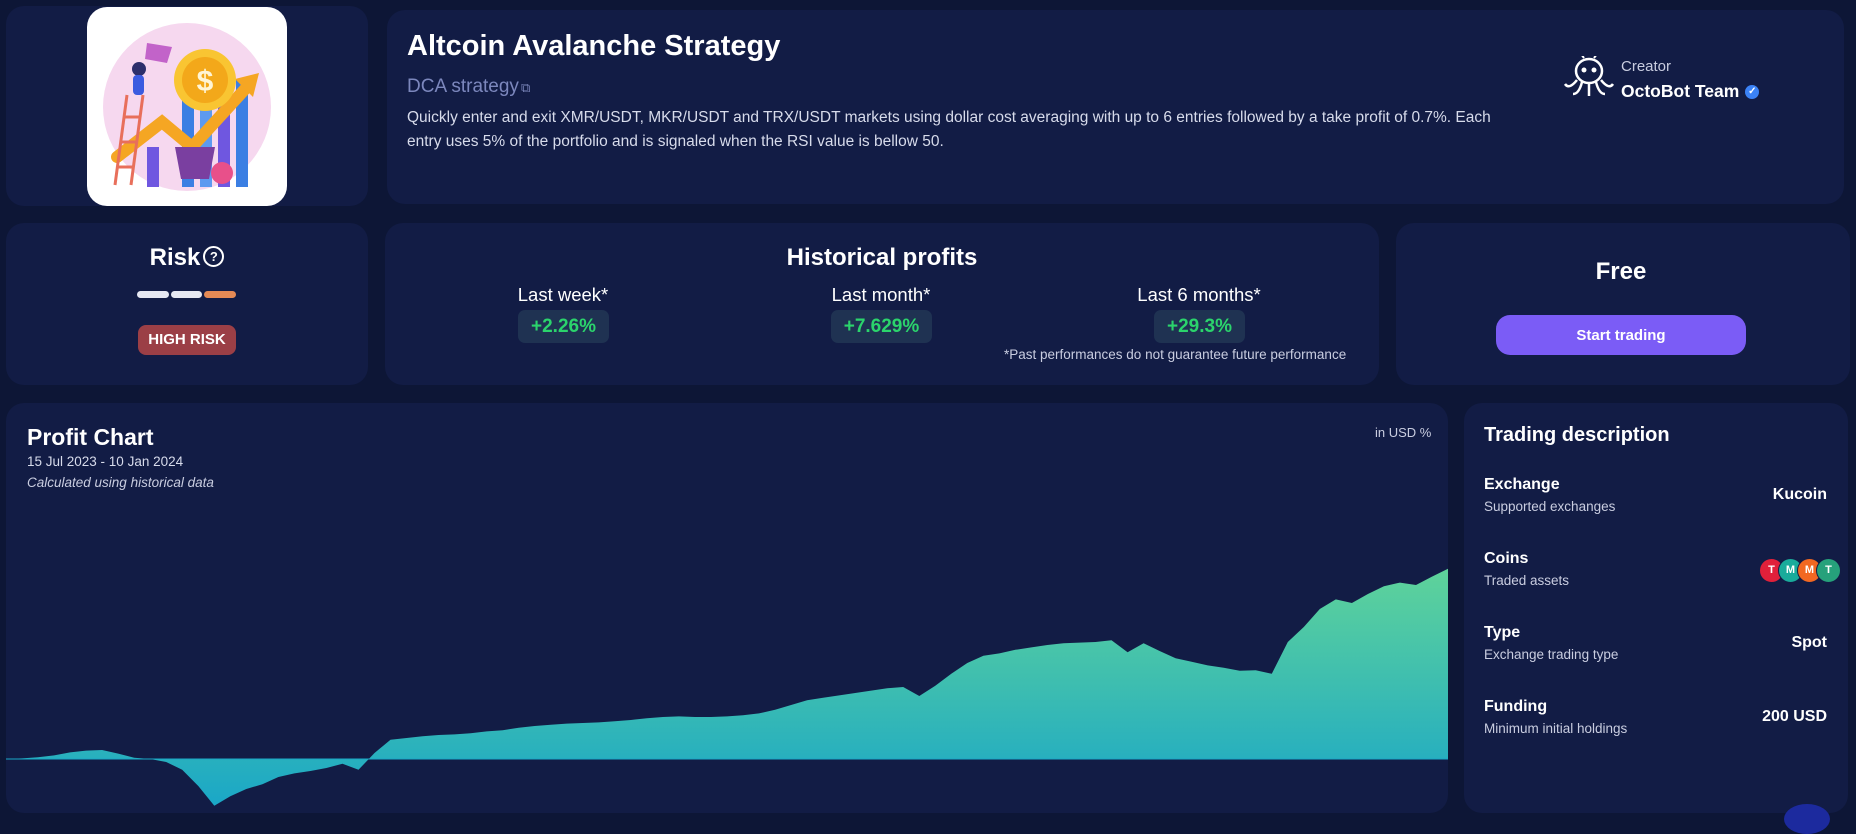 This screenshot has width=1856, height=834. Describe the element at coordinates (1516, 706) in the screenshot. I see `funding-label: Funding` at that location.